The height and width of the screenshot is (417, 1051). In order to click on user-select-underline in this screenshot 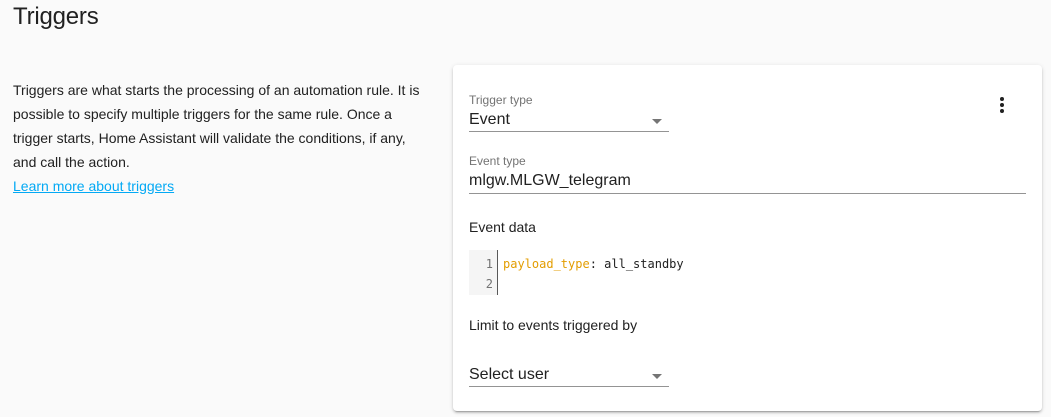, I will do `click(569, 386)`.